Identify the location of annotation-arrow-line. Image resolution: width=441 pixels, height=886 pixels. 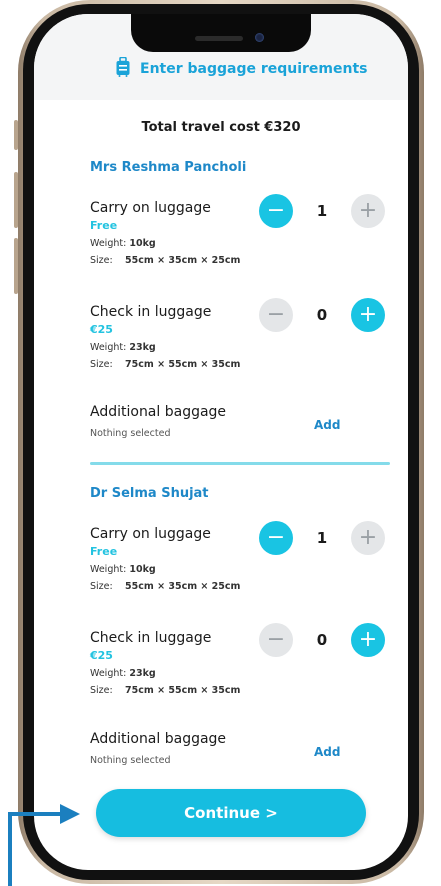
(36, 814).